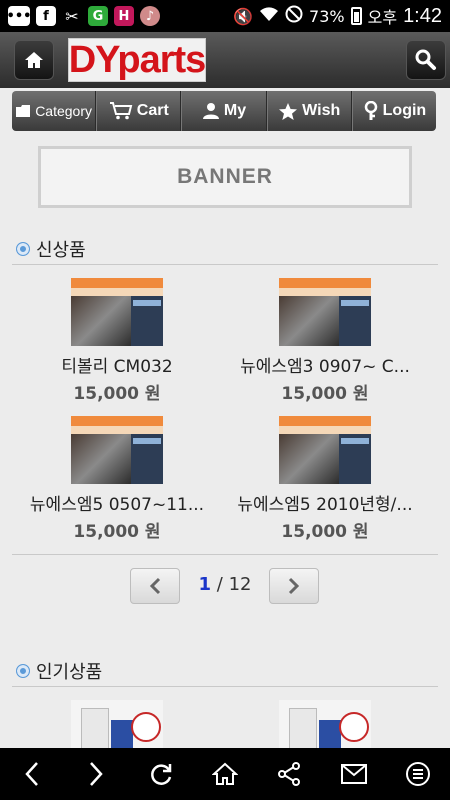 This screenshot has height=800, width=450. I want to click on nav-login-label: Login, so click(404, 110).